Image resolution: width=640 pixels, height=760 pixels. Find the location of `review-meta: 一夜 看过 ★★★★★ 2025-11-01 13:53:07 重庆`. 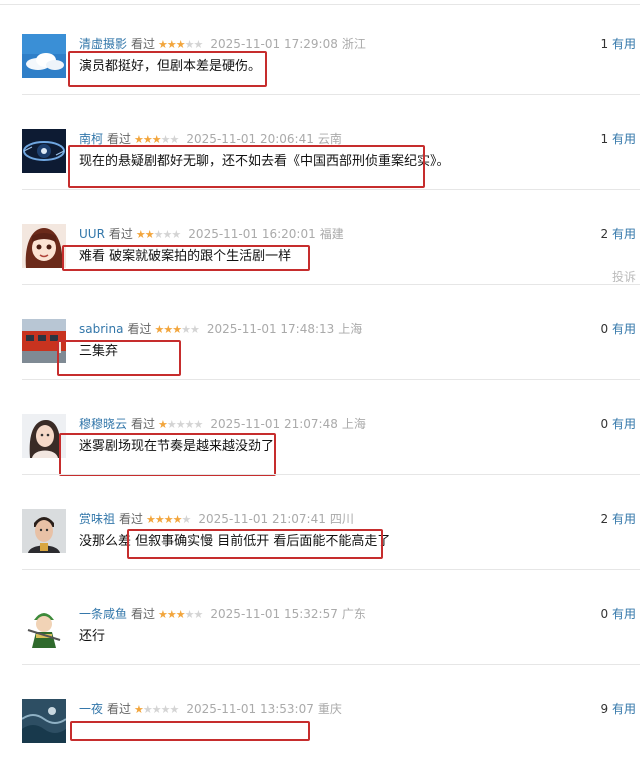

review-meta: 一夜 看过 ★★★★★ 2025-11-01 13:53:07 重庆 is located at coordinates (210, 709).